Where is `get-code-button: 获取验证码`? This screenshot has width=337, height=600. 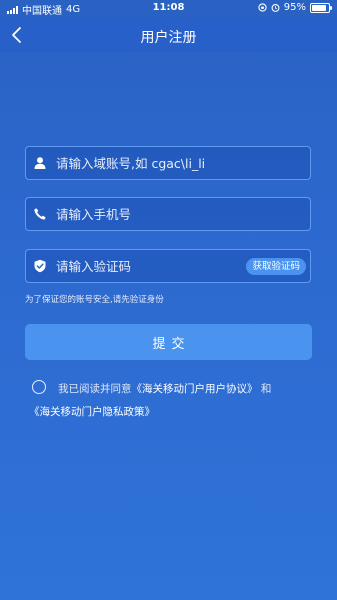 get-code-button: 获取验证码 is located at coordinates (276, 266).